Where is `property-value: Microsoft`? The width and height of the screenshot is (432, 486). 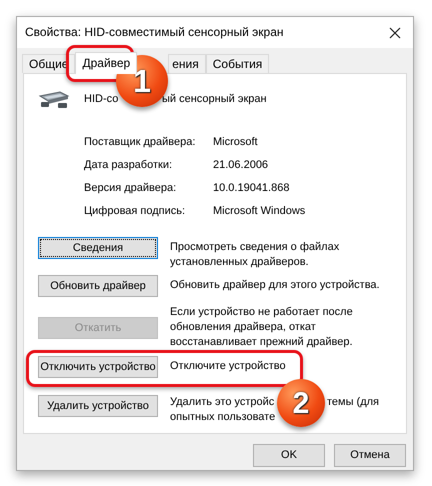
property-value: Microsoft is located at coordinates (235, 142).